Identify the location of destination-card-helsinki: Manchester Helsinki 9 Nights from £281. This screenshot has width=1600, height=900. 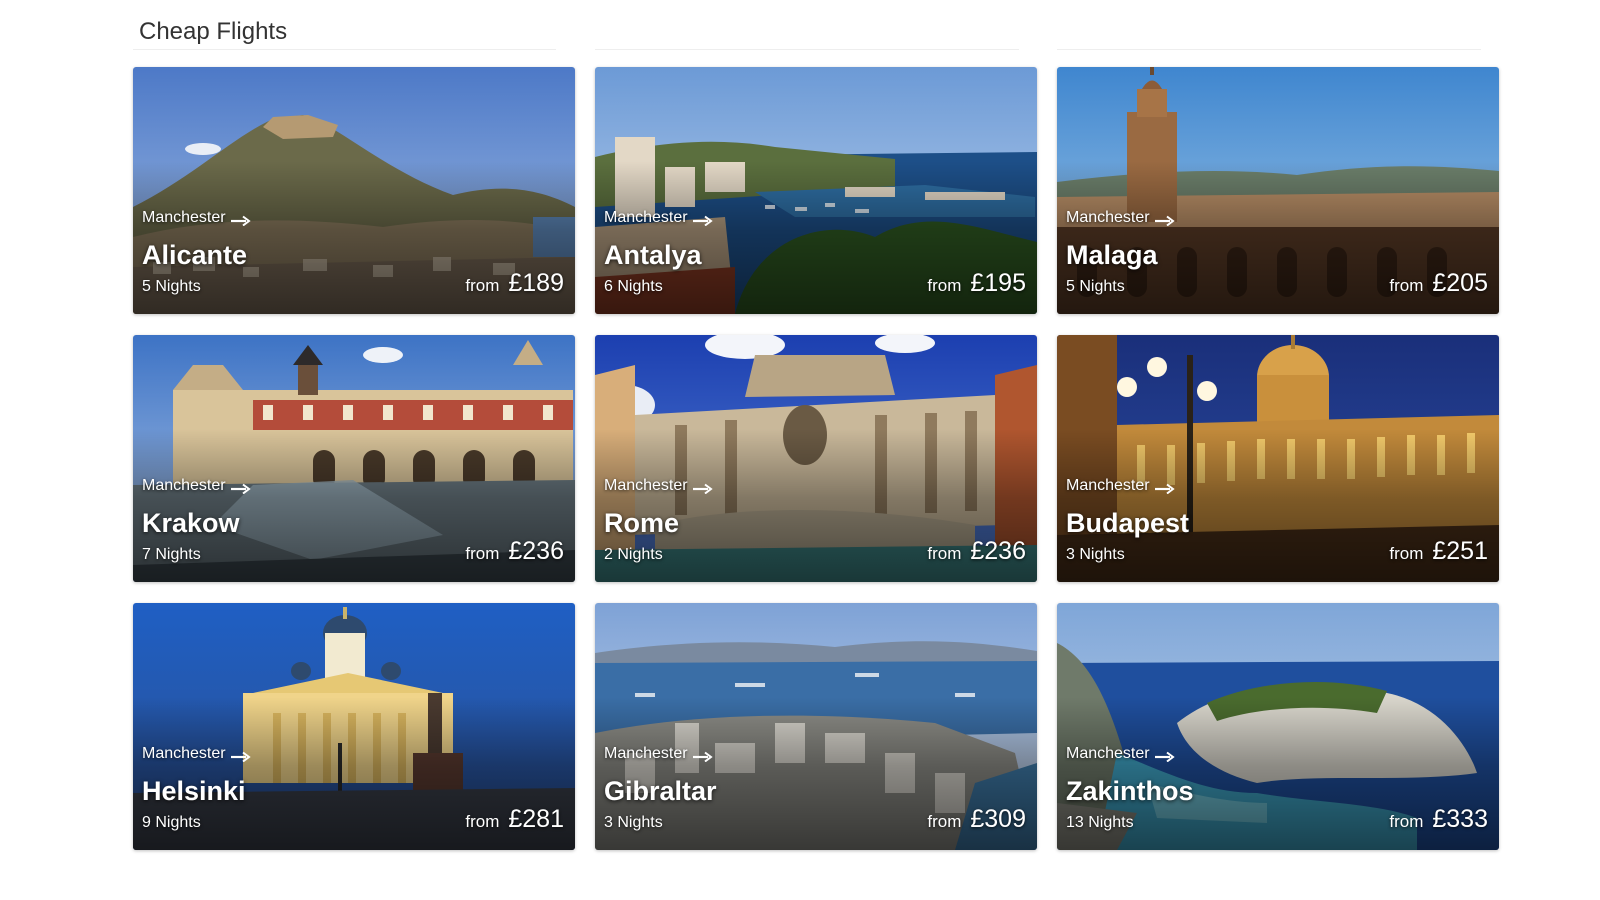
(354, 726).